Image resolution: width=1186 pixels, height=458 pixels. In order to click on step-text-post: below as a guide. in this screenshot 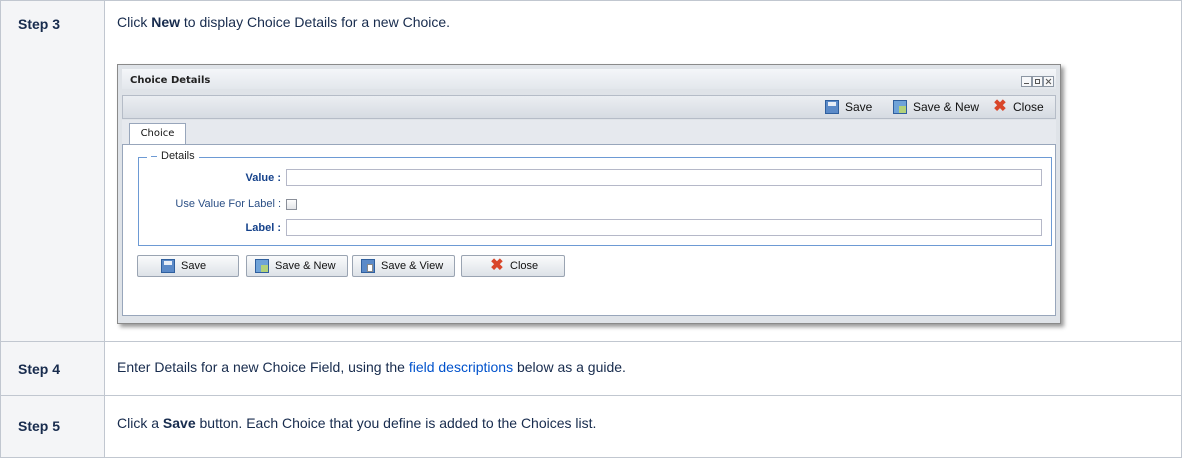, I will do `click(569, 367)`.